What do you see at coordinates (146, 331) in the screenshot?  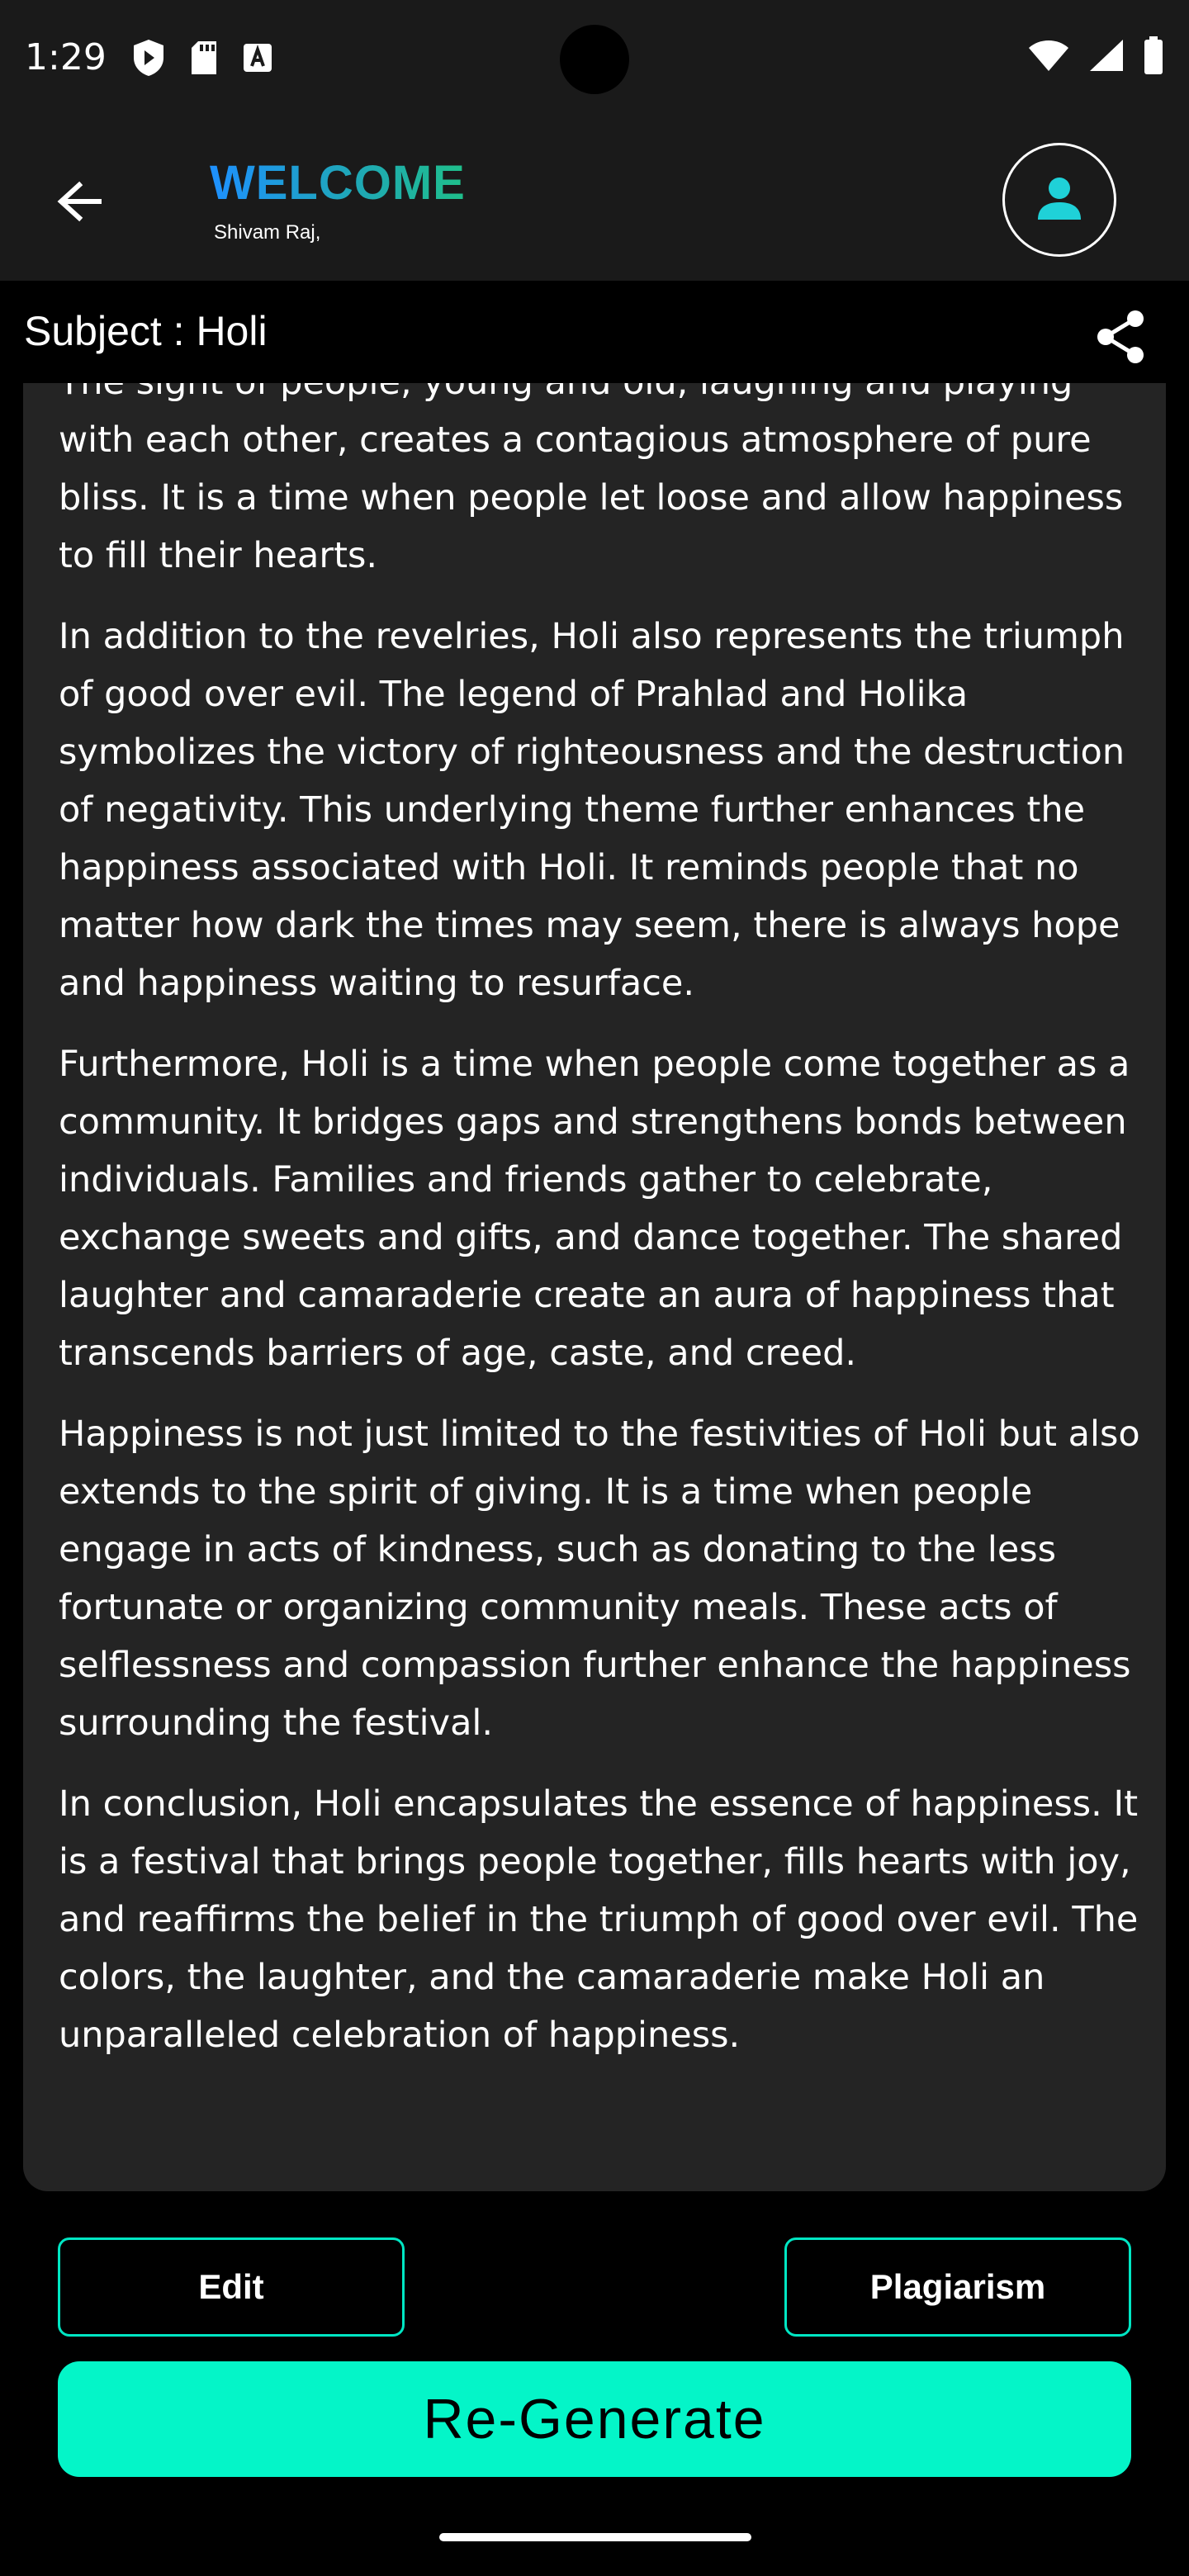 I see `subject-title: Subject : Holi` at bounding box center [146, 331].